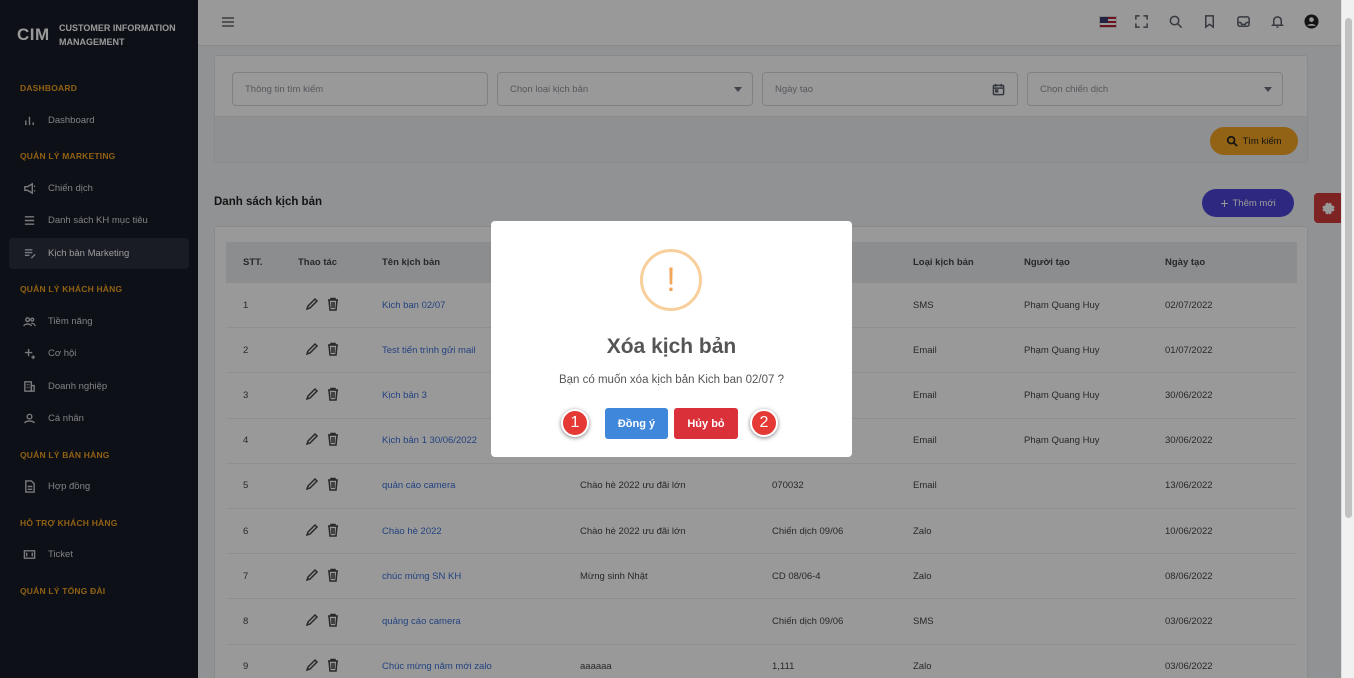 The height and width of the screenshot is (678, 1354). I want to click on warning-icon: !, so click(671, 280).